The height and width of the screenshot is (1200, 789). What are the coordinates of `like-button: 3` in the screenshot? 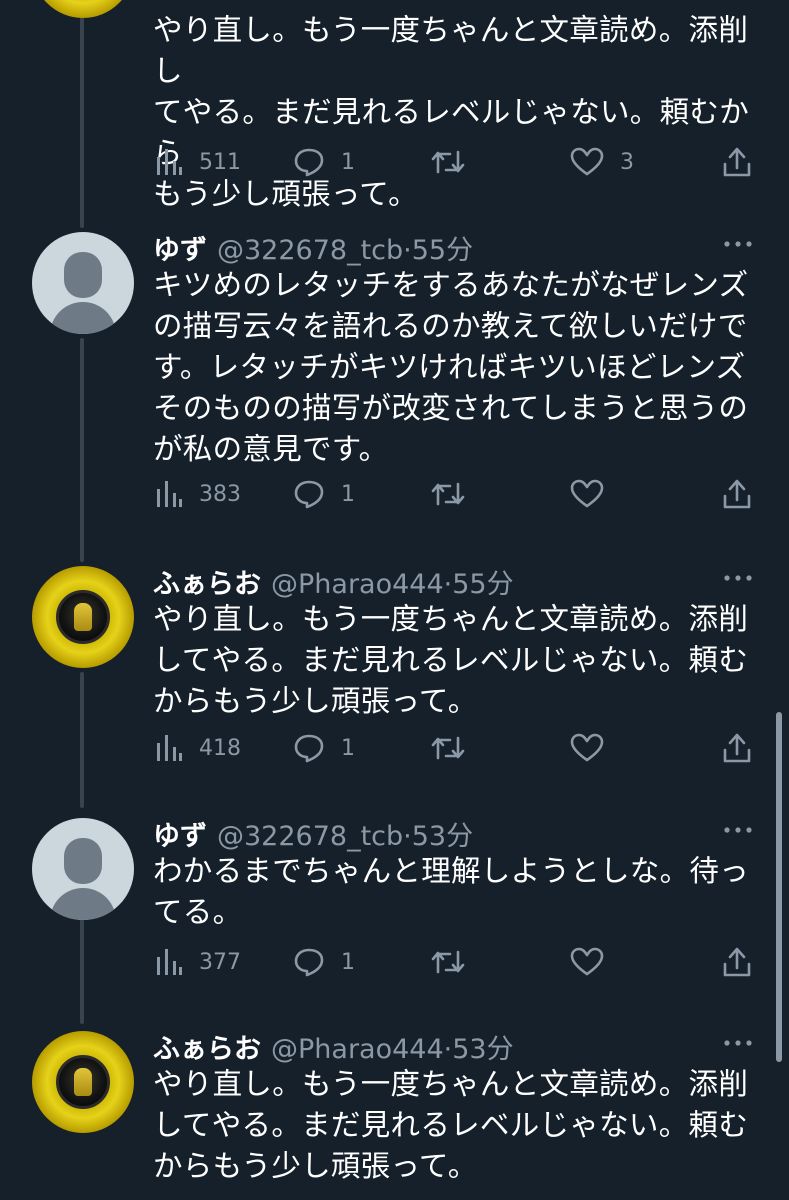 It's located at (602, 162).